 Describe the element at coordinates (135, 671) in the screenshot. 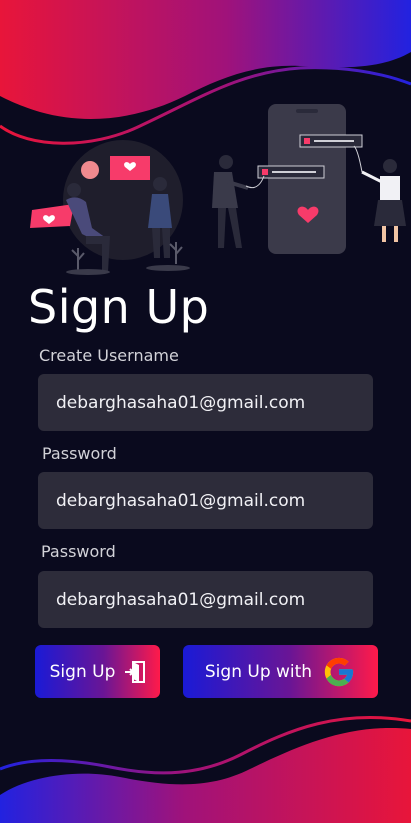

I see `door-enter-icon` at that location.